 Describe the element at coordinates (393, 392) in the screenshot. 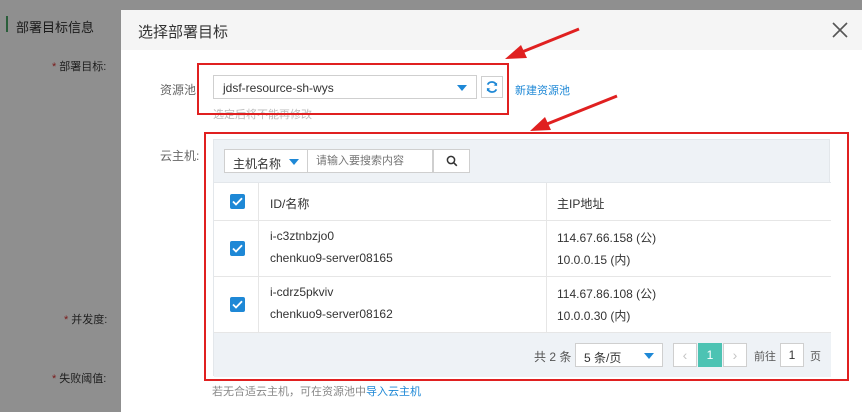

I see `import-vm-link: 导入云主机` at that location.